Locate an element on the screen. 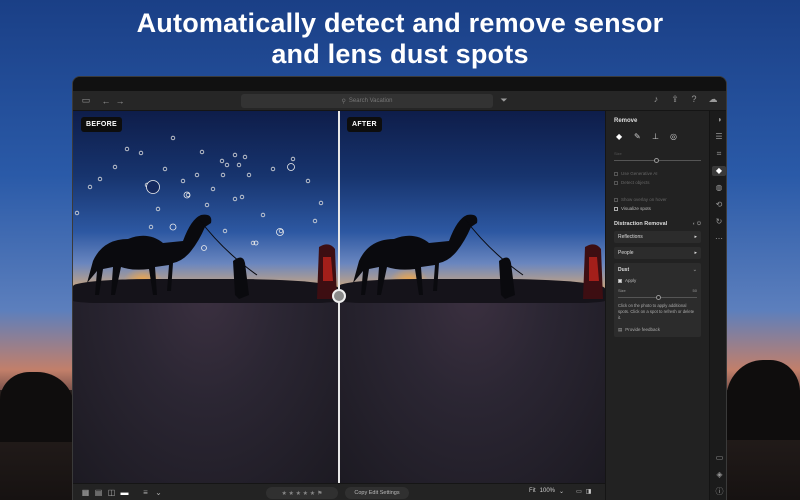 The image size is (800, 500). dust-size-label: Size is located at coordinates (622, 290).